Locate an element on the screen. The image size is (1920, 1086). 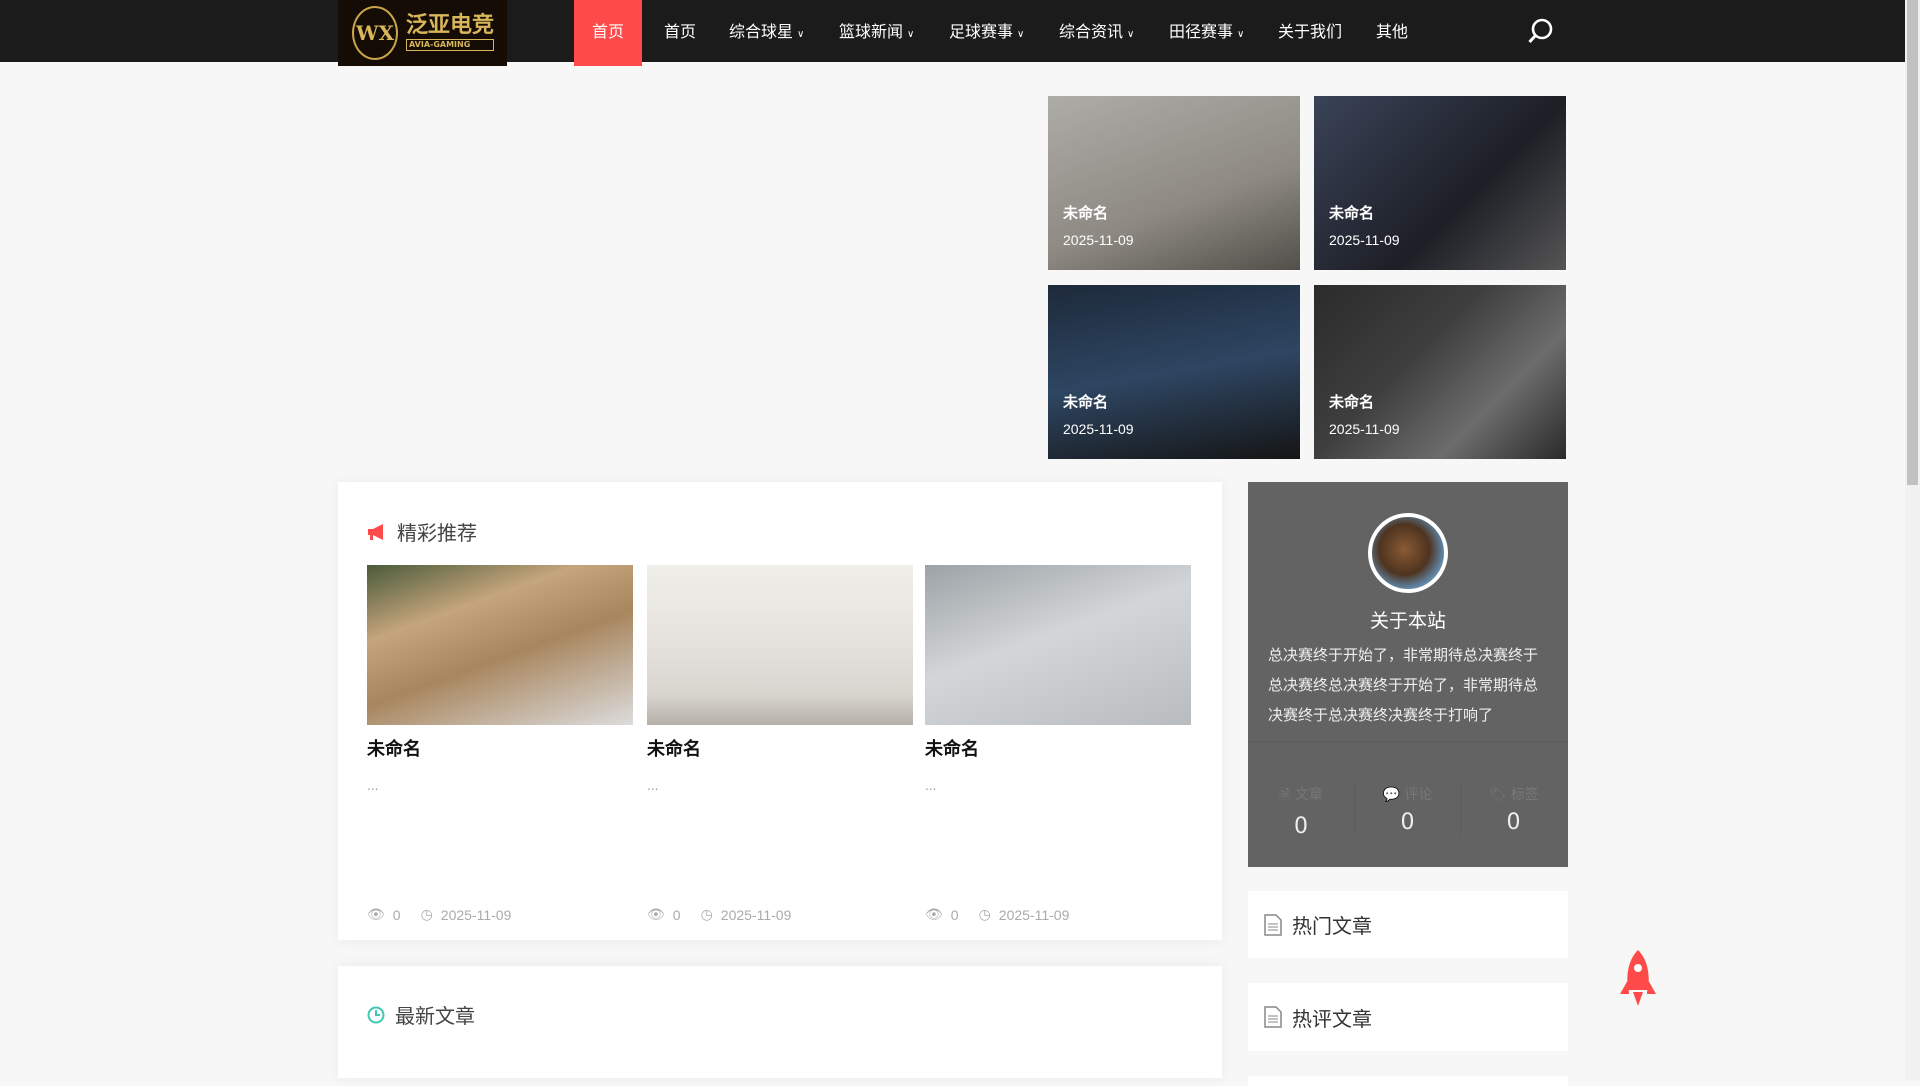
avatar is located at coordinates (1408, 553).